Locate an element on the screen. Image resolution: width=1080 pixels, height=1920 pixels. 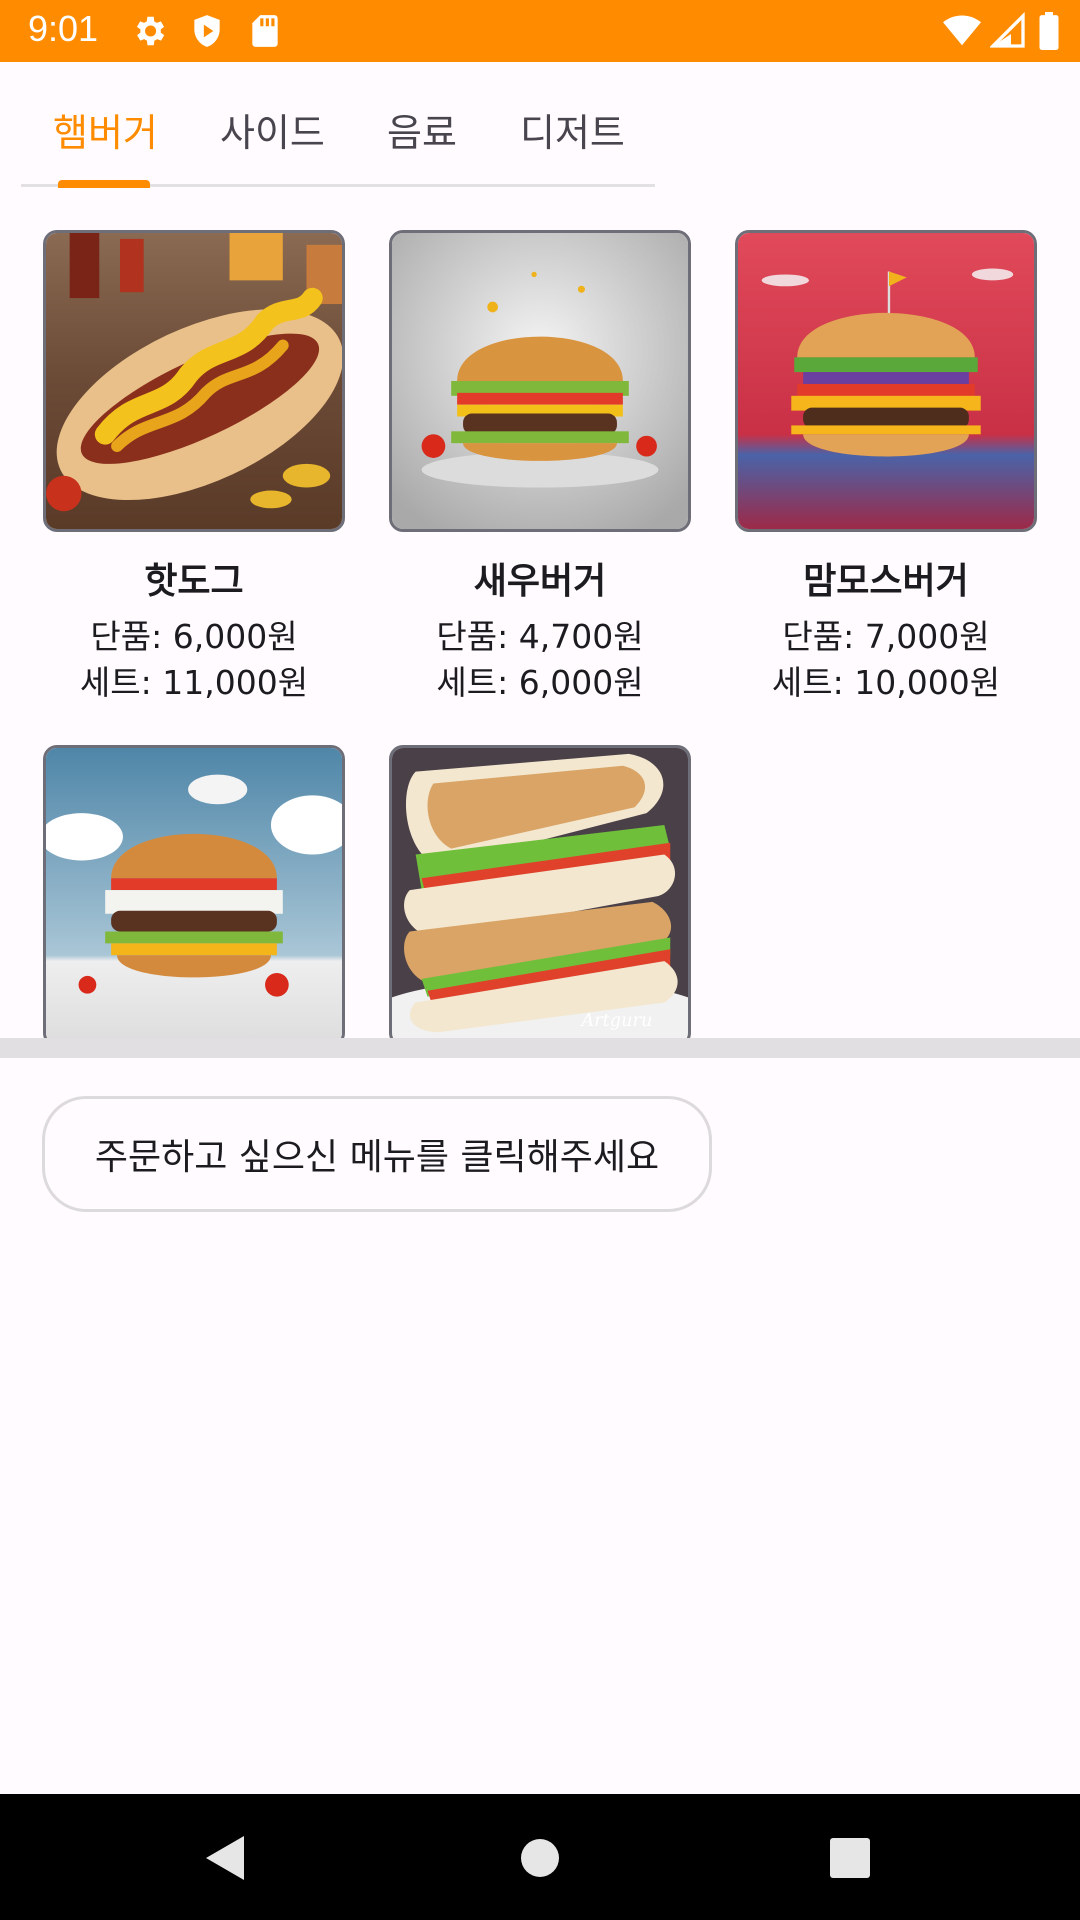
signal-icon is located at coordinates (1008, 31).